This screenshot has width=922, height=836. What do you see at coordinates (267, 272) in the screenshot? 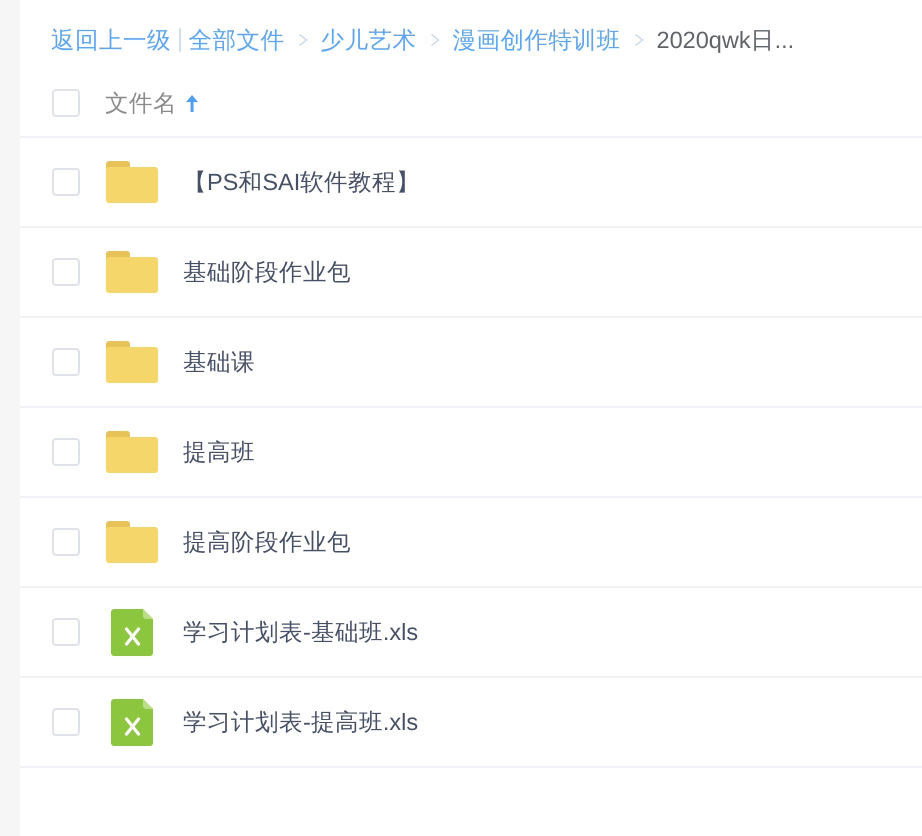
I see `file-name: 基础阶段作业包` at bounding box center [267, 272].